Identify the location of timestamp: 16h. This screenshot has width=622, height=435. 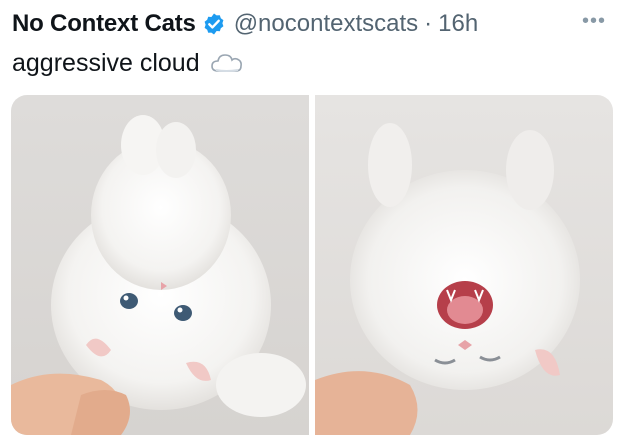
(458, 24).